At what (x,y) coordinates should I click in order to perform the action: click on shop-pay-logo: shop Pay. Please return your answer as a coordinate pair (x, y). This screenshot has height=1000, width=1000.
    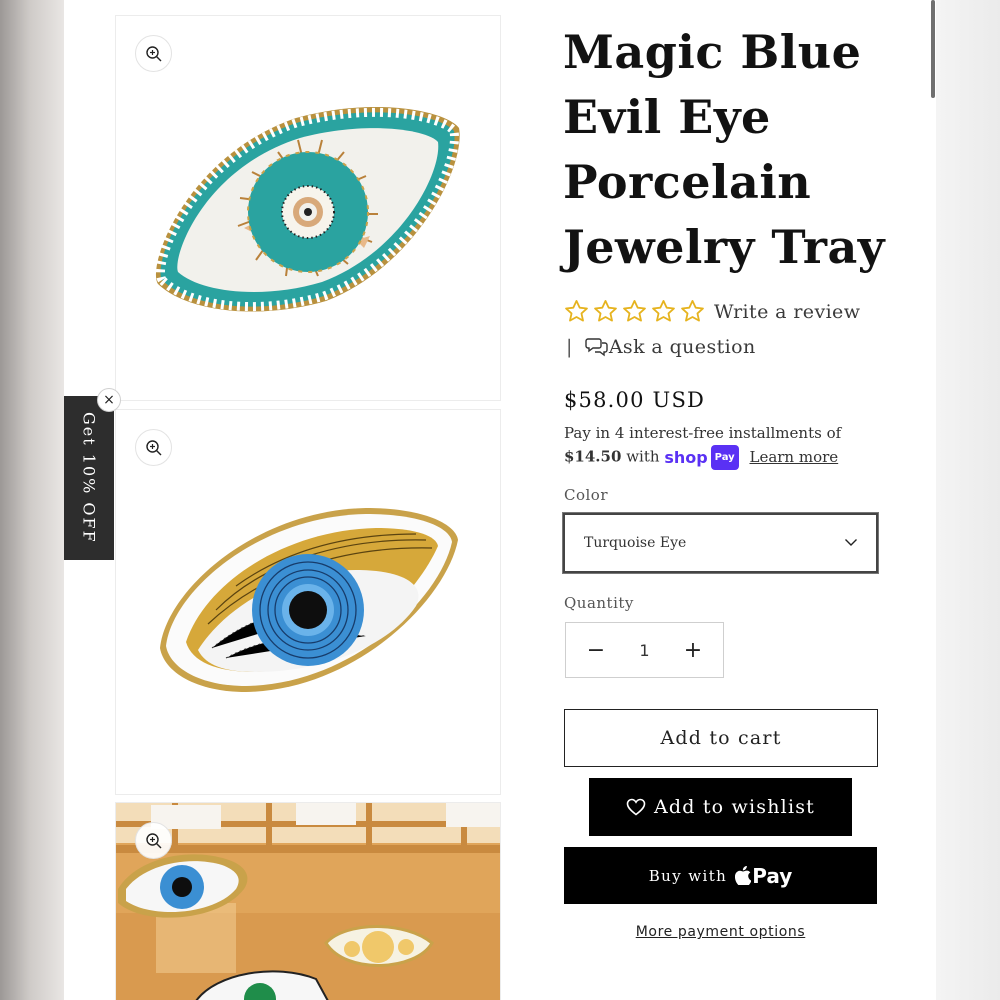
    Looking at the image, I should click on (701, 457).